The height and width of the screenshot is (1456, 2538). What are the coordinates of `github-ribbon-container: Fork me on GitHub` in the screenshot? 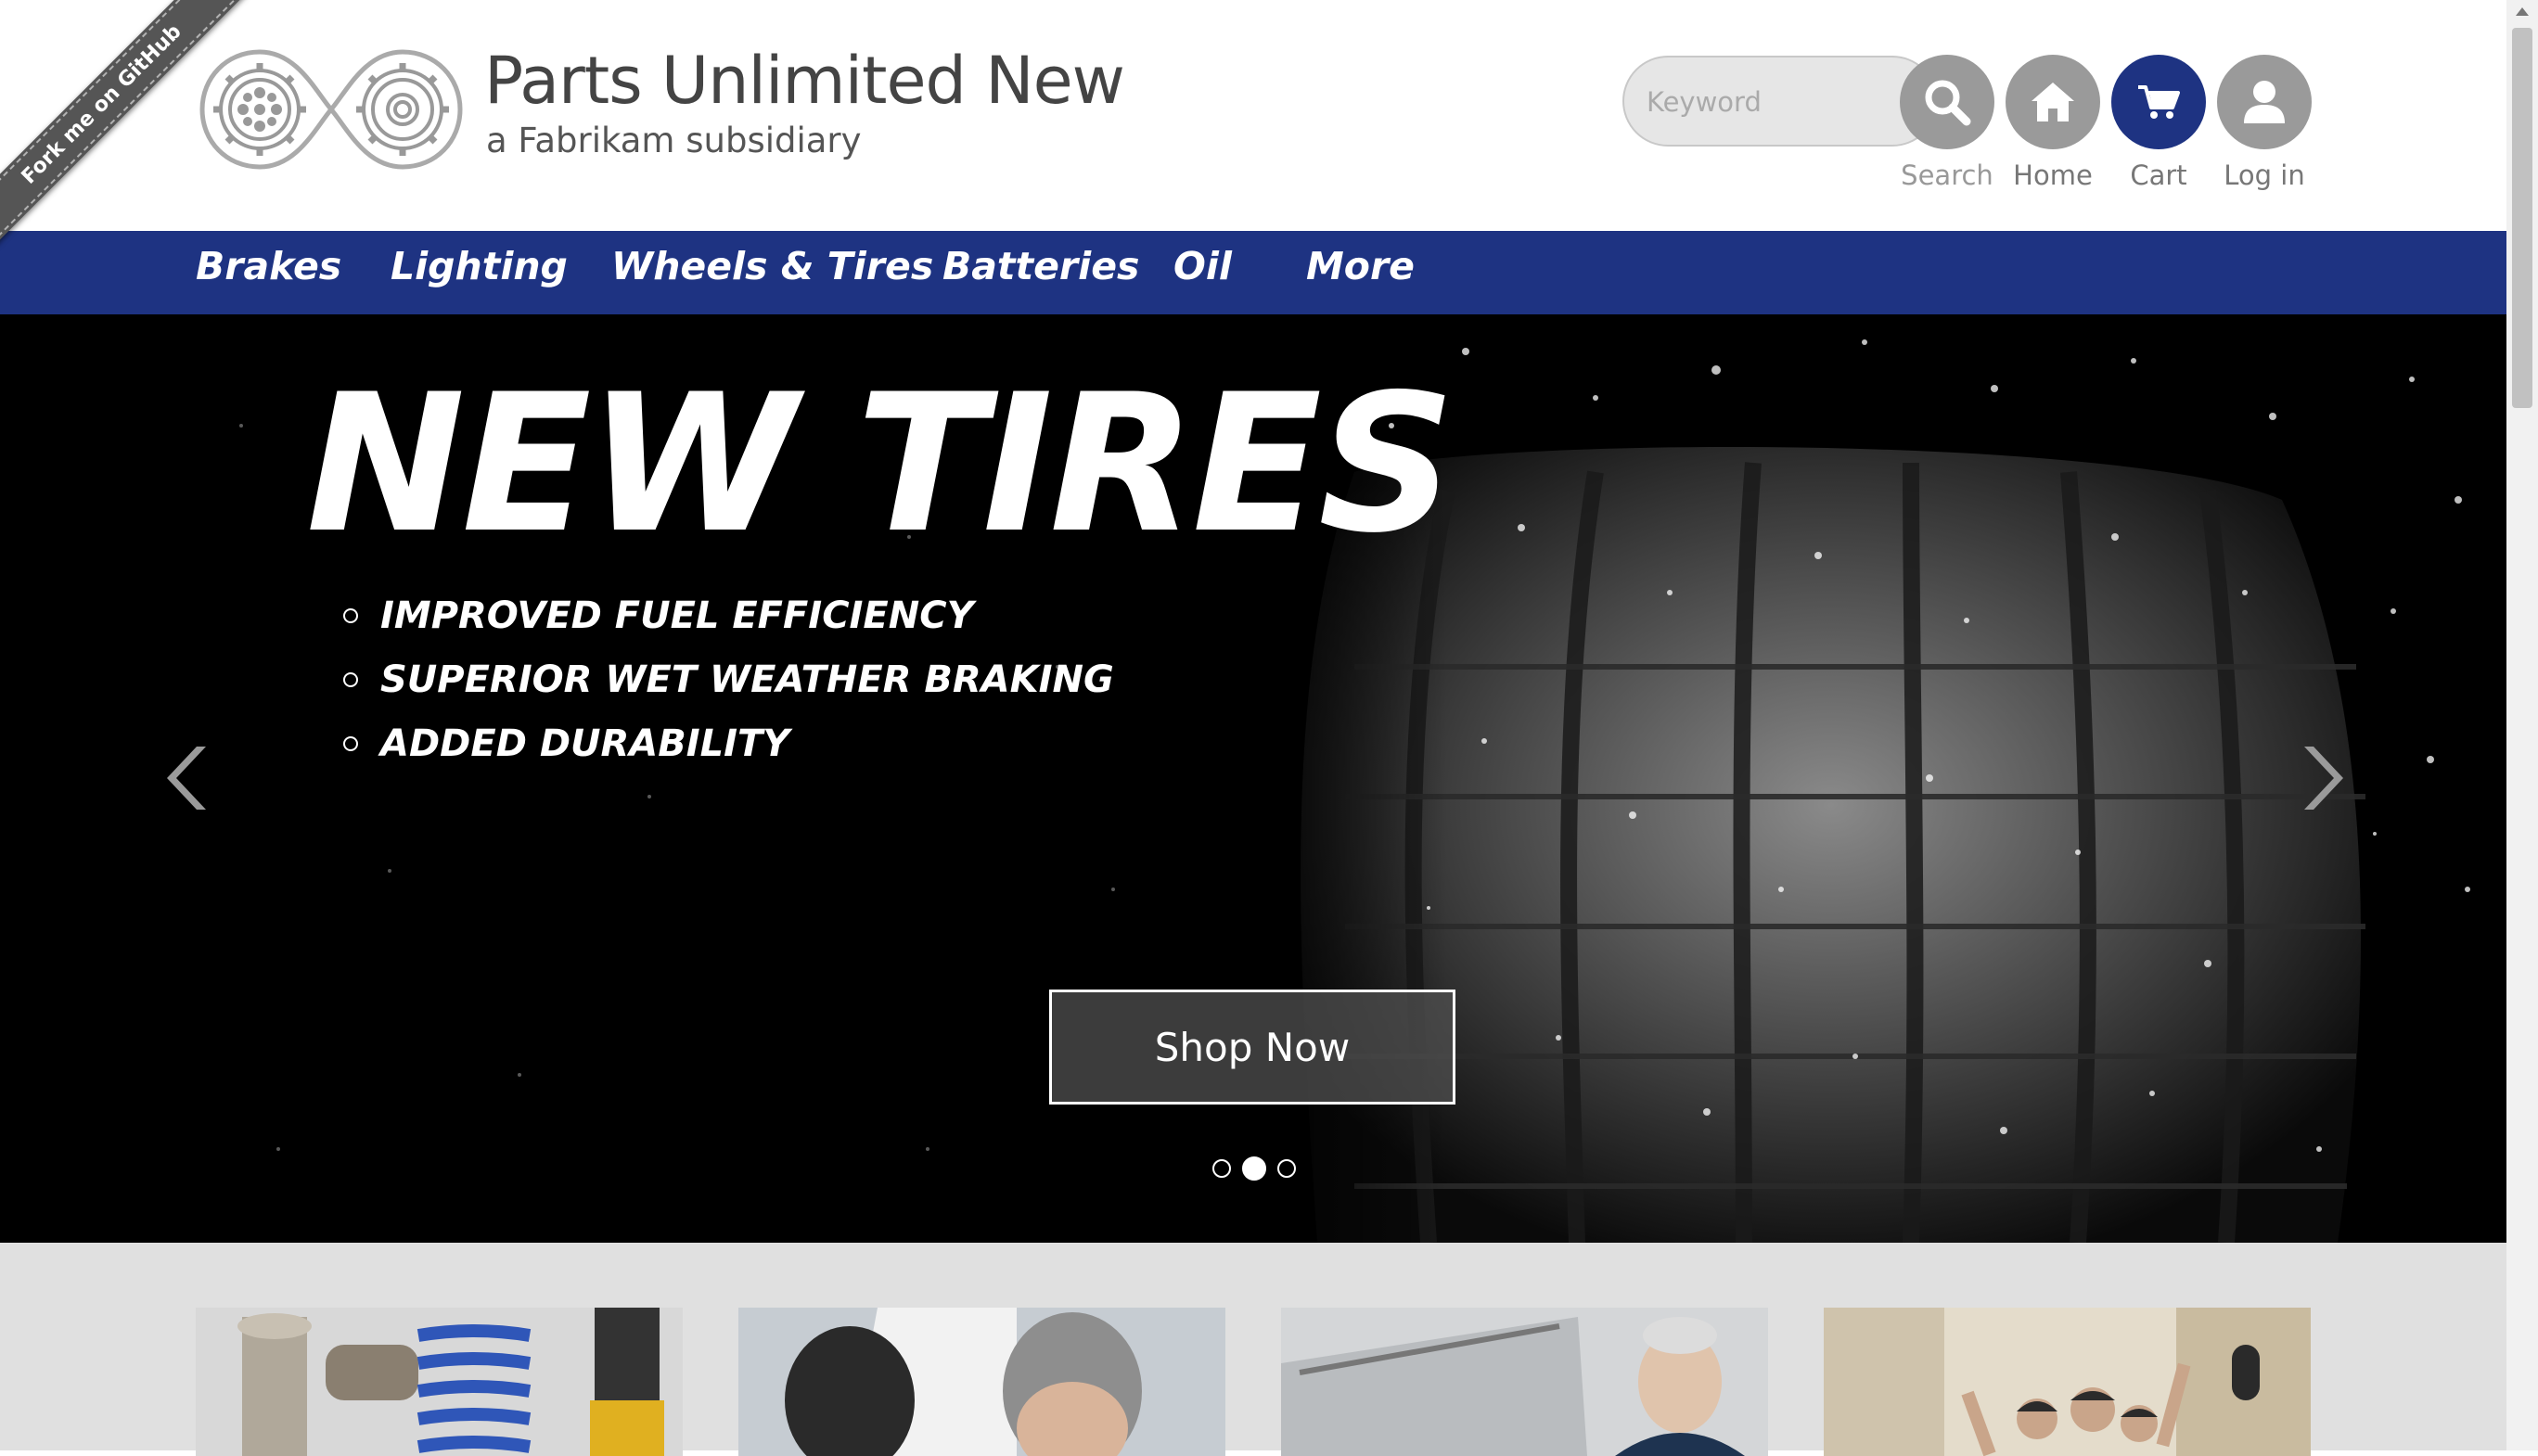 It's located at (139, 139).